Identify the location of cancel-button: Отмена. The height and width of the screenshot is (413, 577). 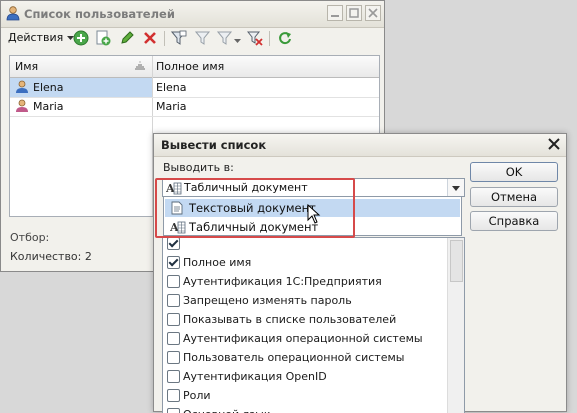
(514, 197).